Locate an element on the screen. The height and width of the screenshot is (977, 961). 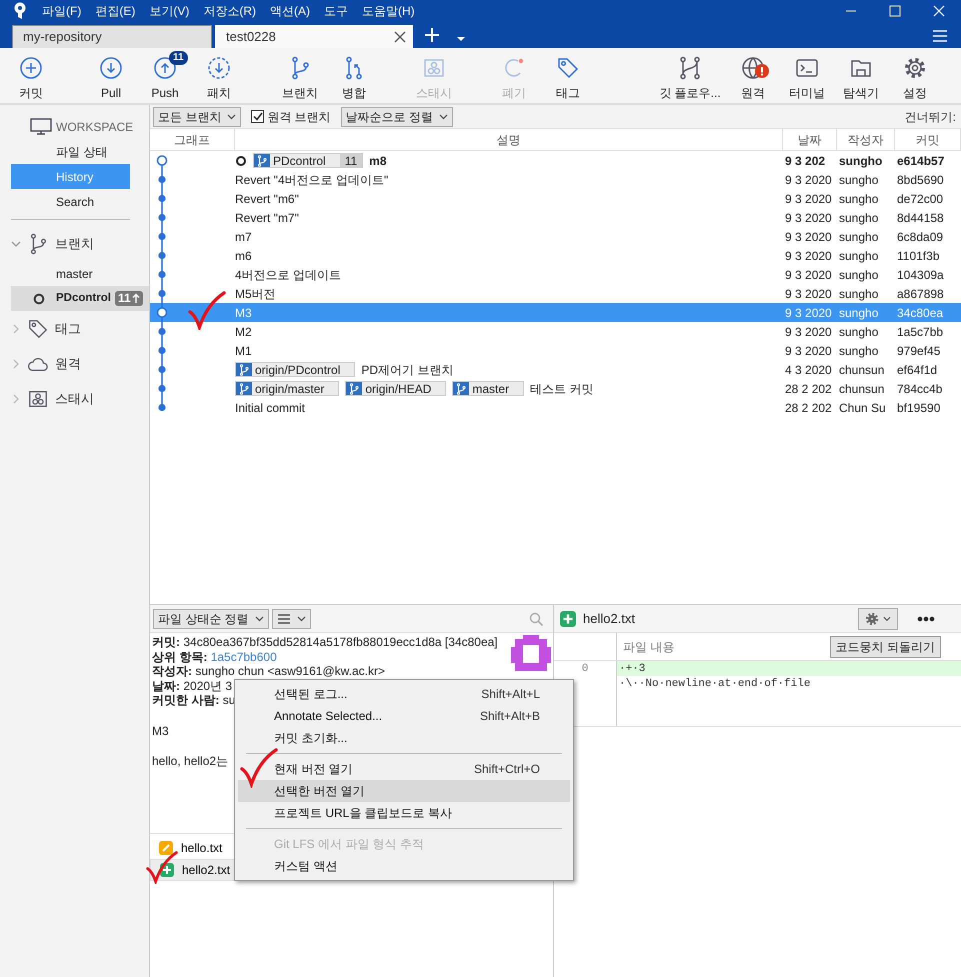
commit-message: hello, hello2는 is located at coordinates (190, 761).